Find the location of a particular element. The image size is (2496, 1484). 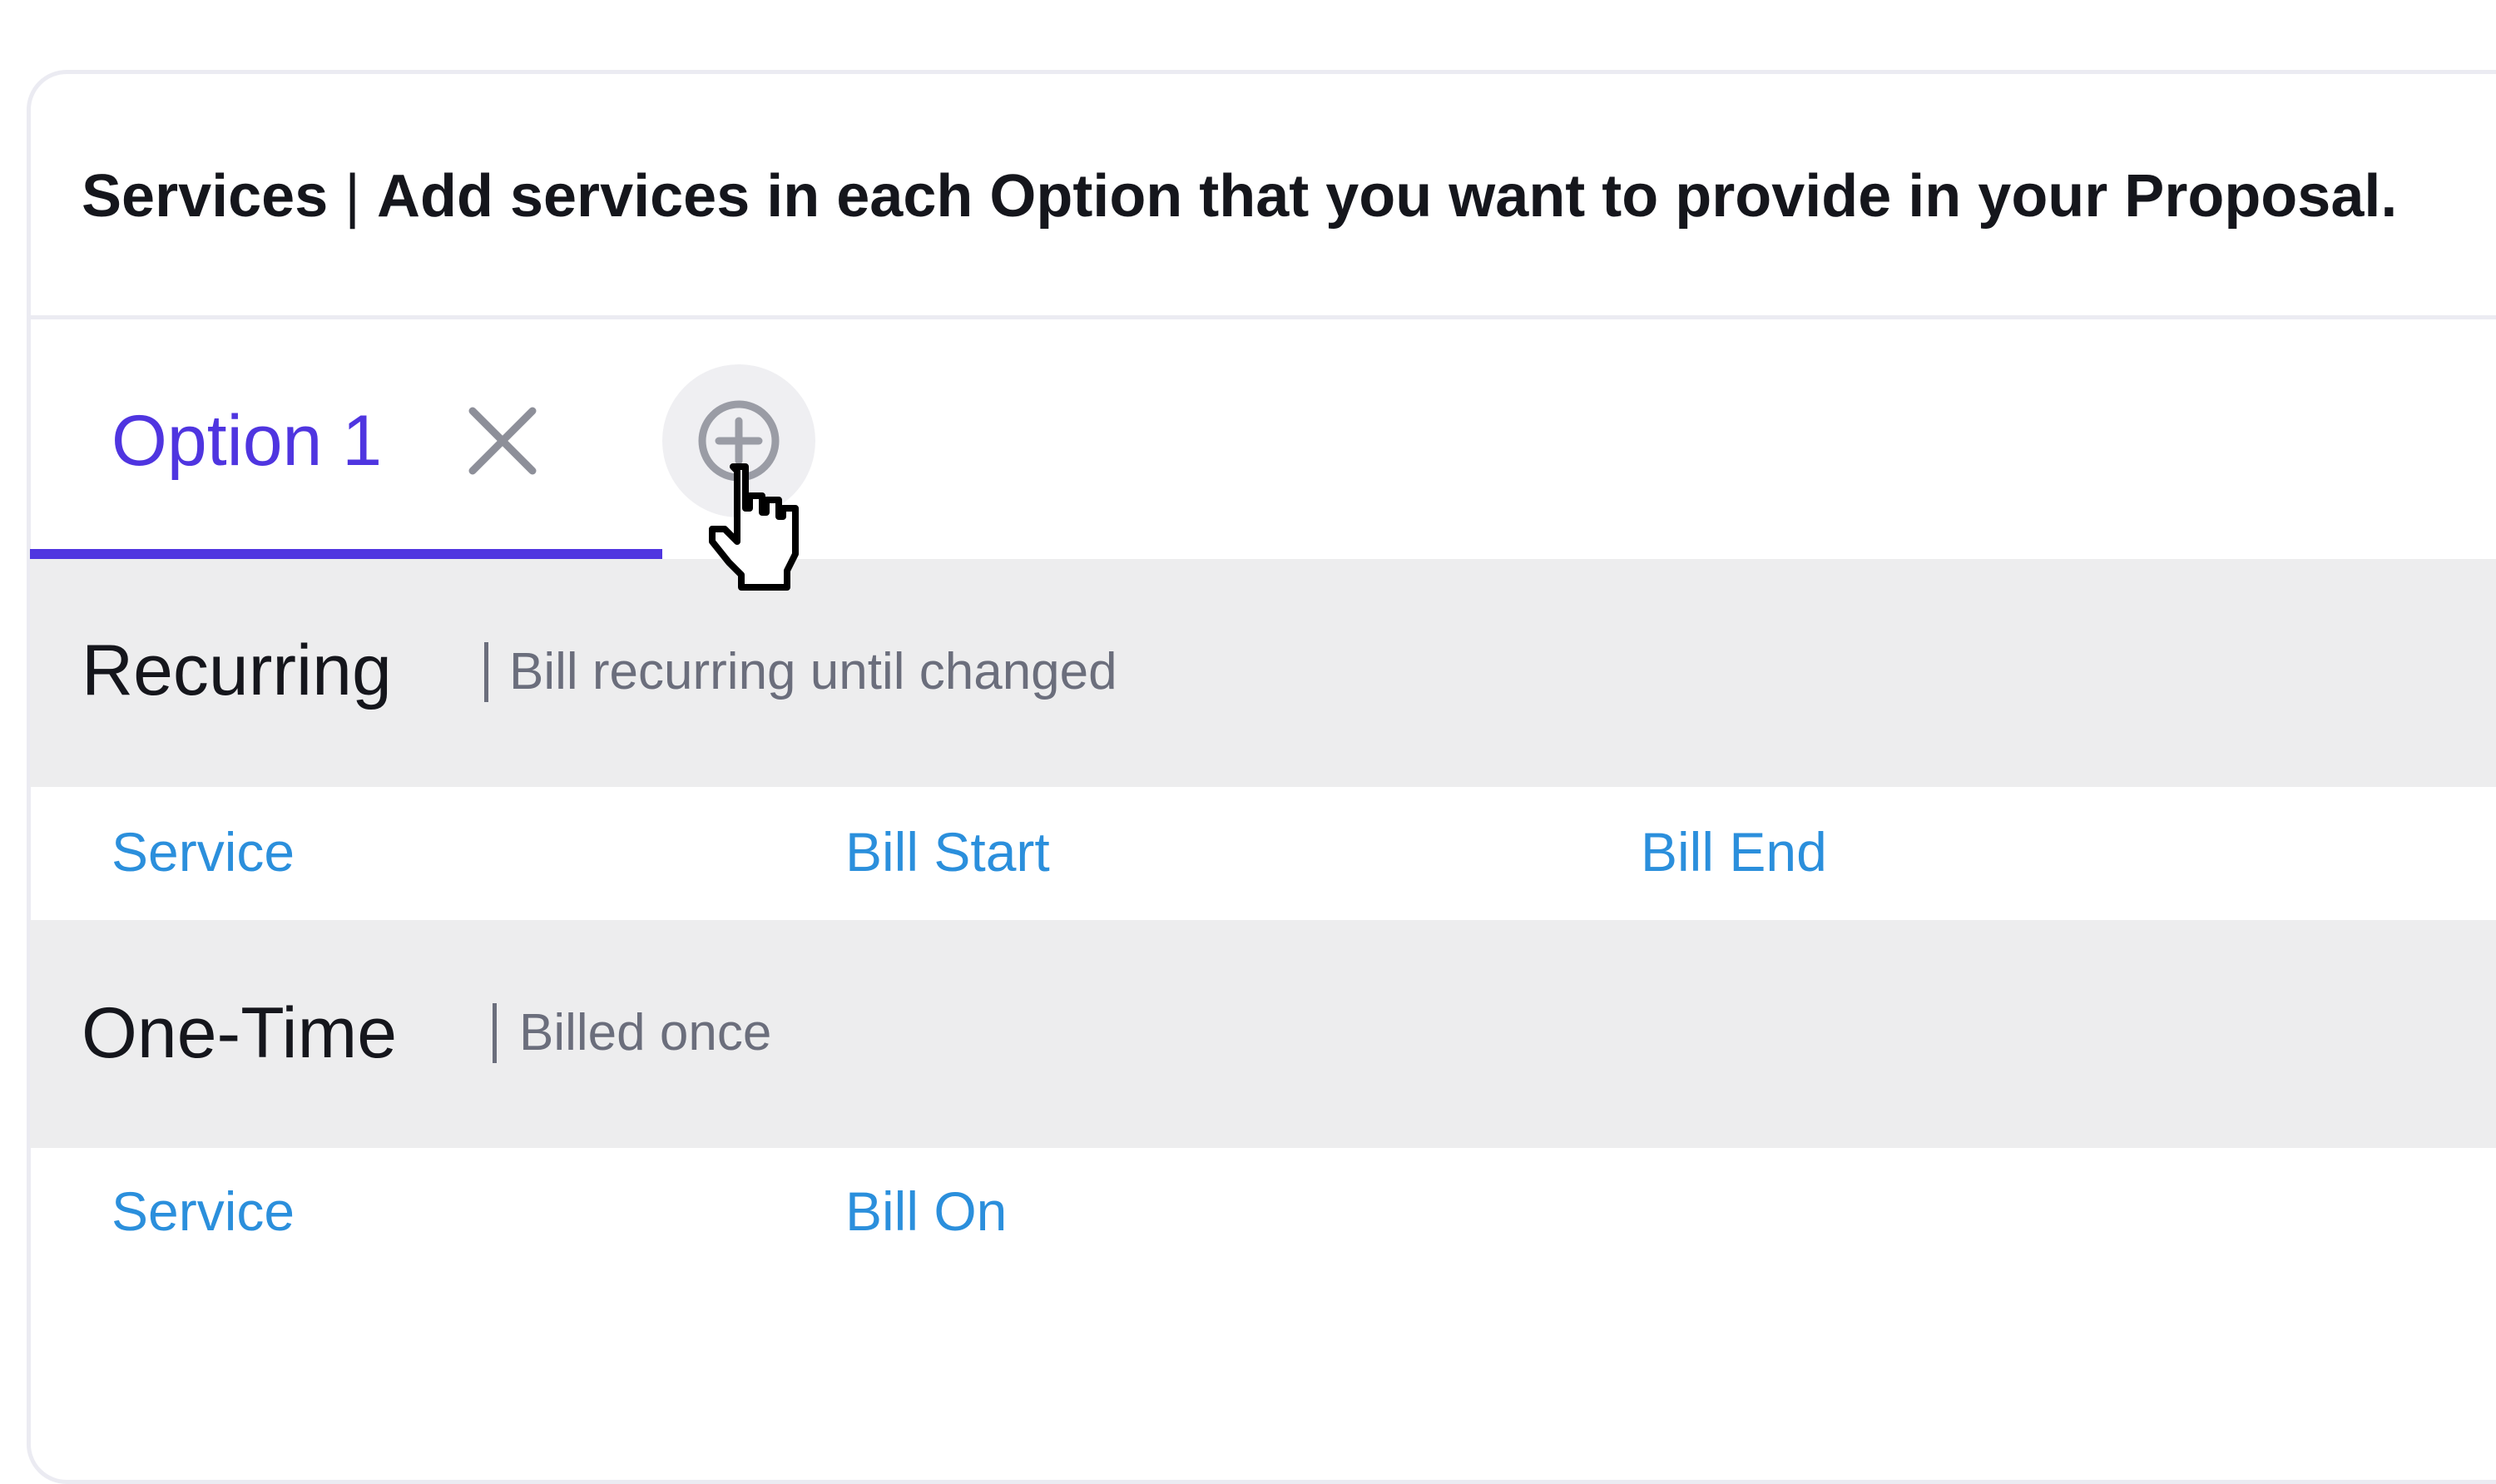

recurring-separator is located at coordinates (486, 672).